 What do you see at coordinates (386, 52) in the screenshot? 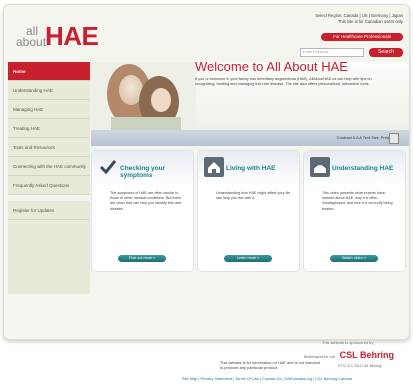
I see `search-button: Search` at bounding box center [386, 52].